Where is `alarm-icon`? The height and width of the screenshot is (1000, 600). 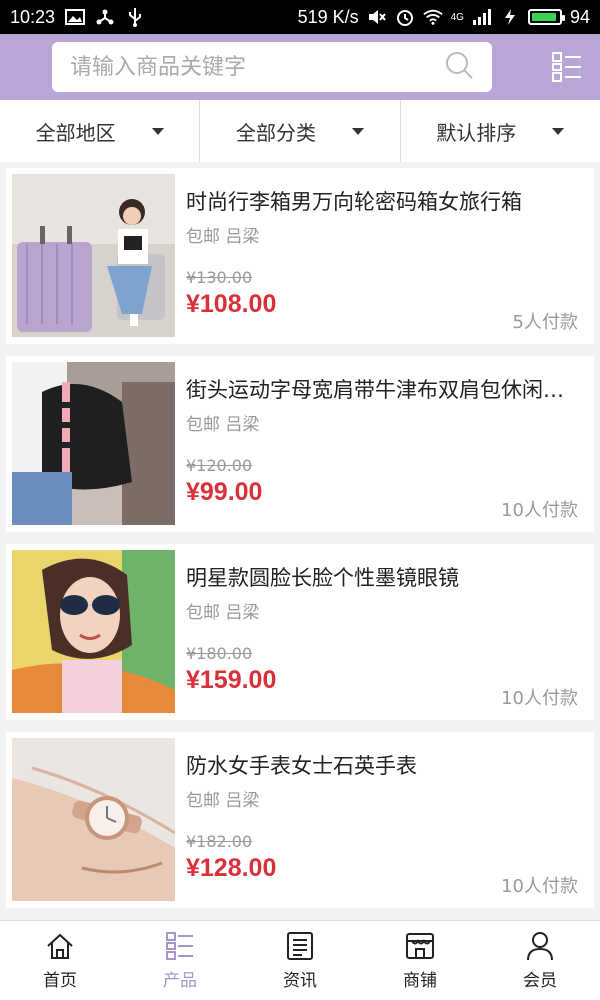
alarm-icon is located at coordinates (405, 17).